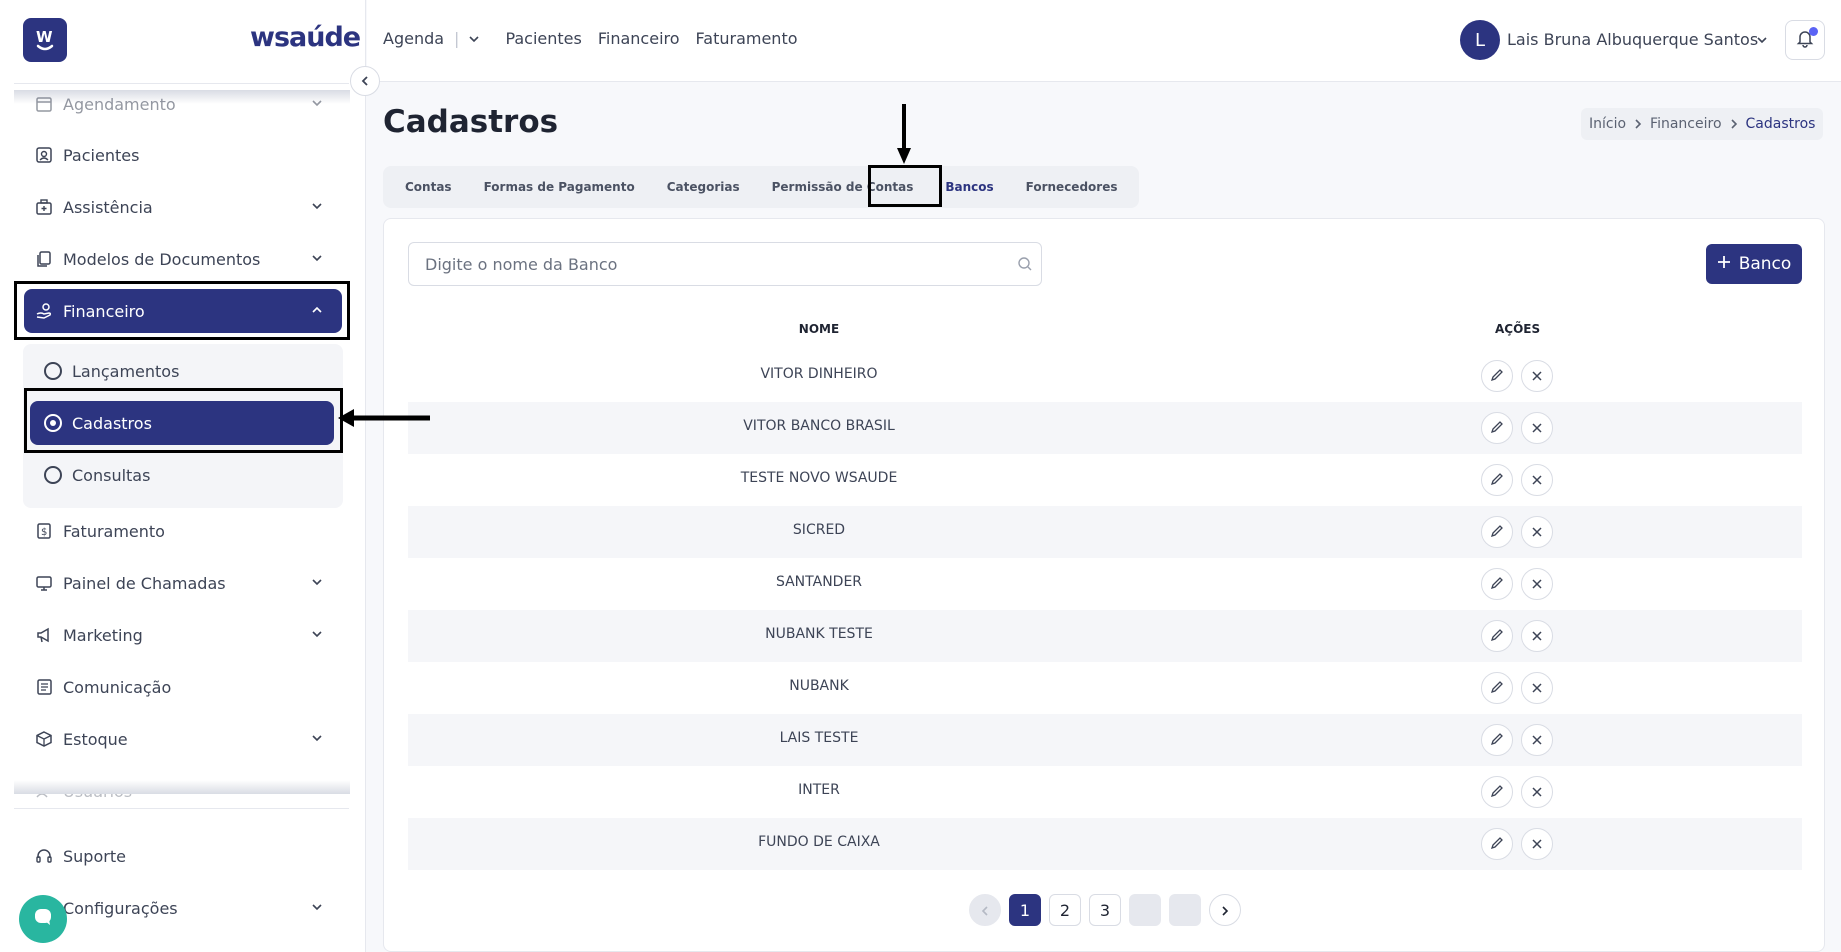 Image resolution: width=1841 pixels, height=952 pixels. What do you see at coordinates (1072, 187) in the screenshot?
I see `tab-fornecedores: Fornecedores` at bounding box center [1072, 187].